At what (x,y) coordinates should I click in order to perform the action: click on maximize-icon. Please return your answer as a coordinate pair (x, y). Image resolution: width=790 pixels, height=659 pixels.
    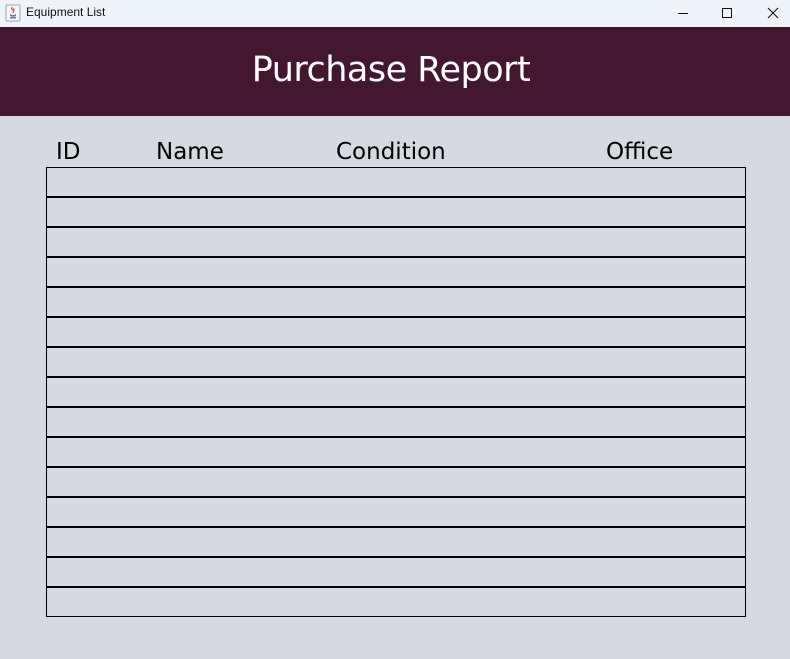
    Looking at the image, I should click on (727, 13).